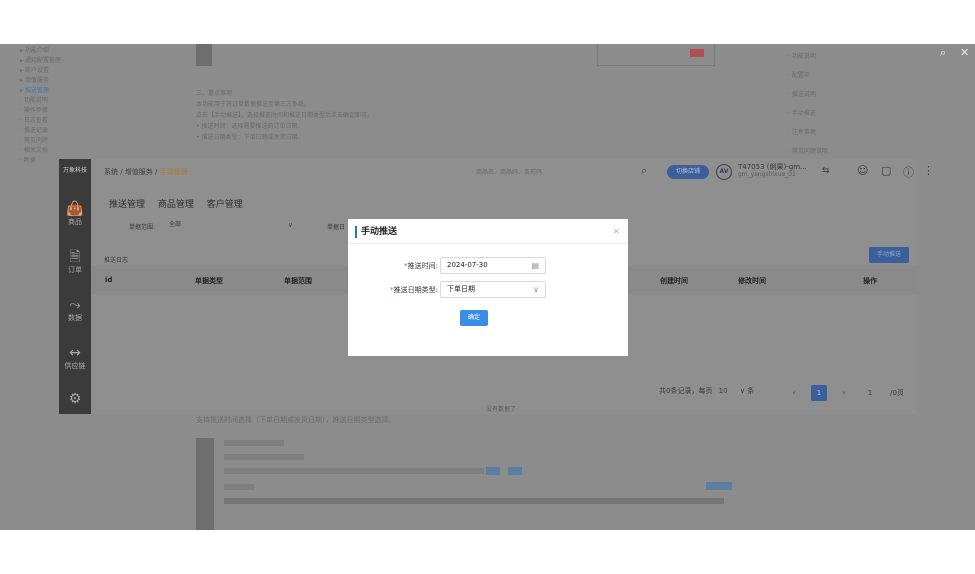  What do you see at coordinates (724, 172) in the screenshot?
I see `avatar: AV` at bounding box center [724, 172].